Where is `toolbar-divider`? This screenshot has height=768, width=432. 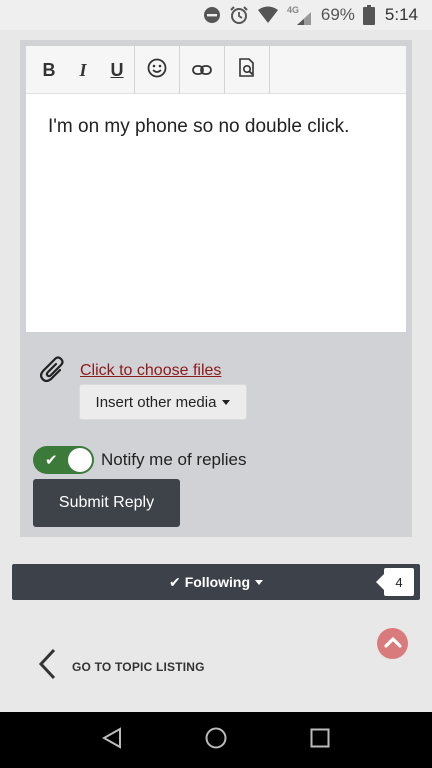
toolbar-divider is located at coordinates (269, 70).